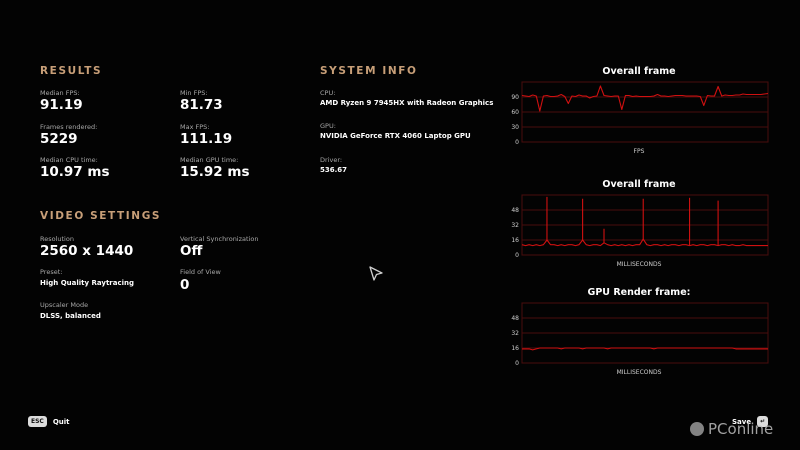 The height and width of the screenshot is (450, 800). Describe the element at coordinates (59, 139) in the screenshot. I see `frames-rendered-value: 5229` at that location.